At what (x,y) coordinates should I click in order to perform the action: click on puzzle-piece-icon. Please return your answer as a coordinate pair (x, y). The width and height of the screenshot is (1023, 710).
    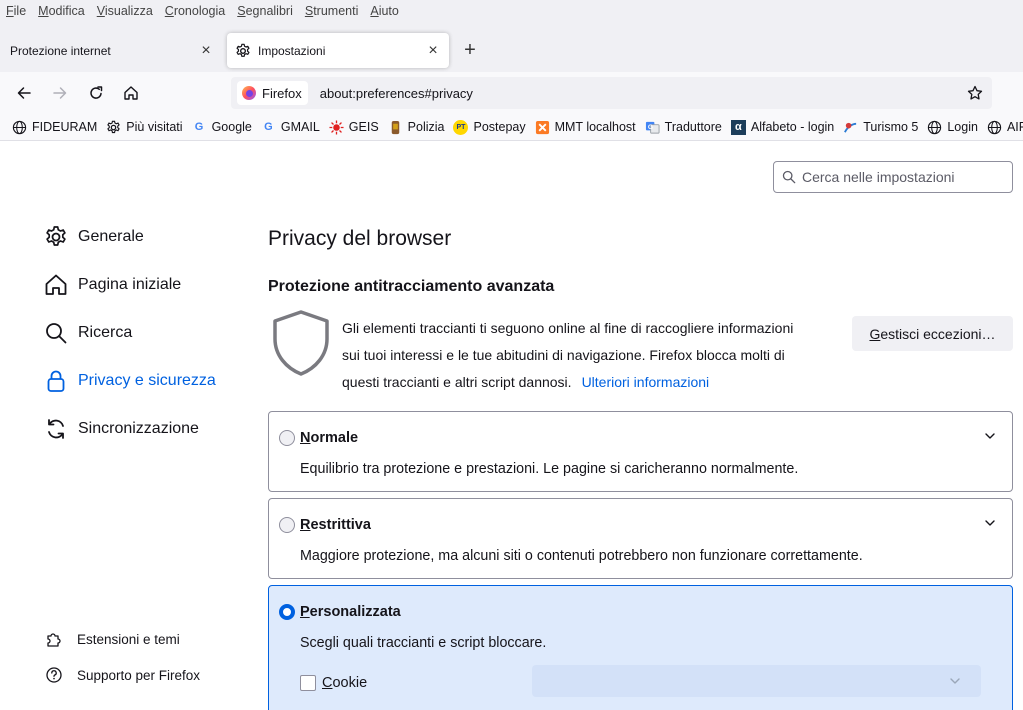
    Looking at the image, I should click on (54, 639).